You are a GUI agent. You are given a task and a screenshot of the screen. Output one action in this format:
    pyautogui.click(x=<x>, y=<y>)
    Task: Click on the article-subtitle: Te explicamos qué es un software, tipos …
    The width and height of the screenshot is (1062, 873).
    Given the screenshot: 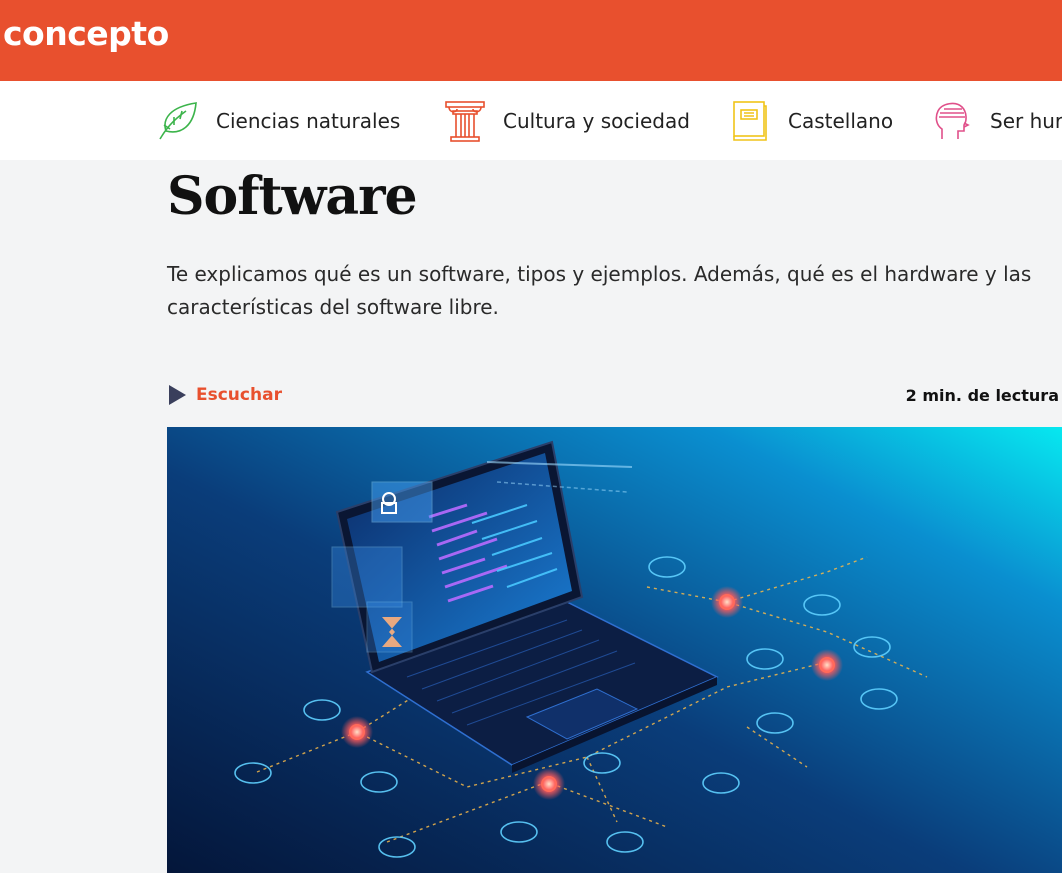 What is the action you would take?
    pyautogui.click(x=599, y=290)
    